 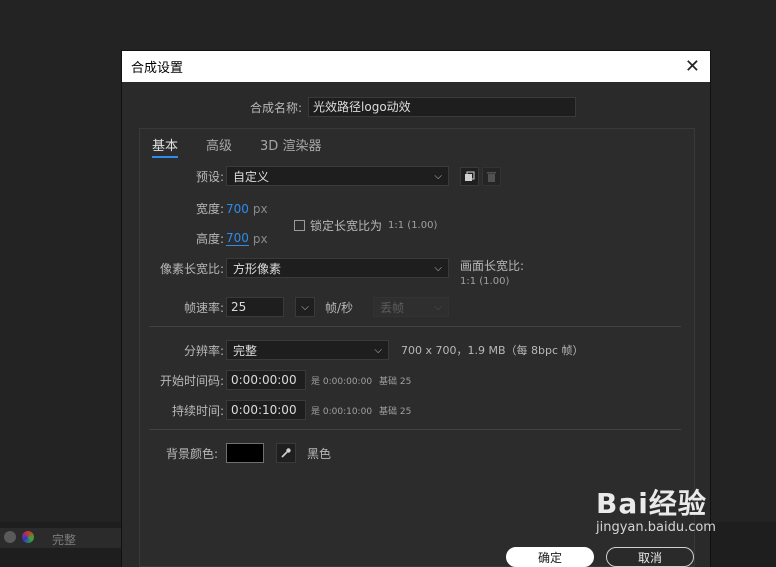 I want to click on save-preset-icon, so click(x=470, y=176).